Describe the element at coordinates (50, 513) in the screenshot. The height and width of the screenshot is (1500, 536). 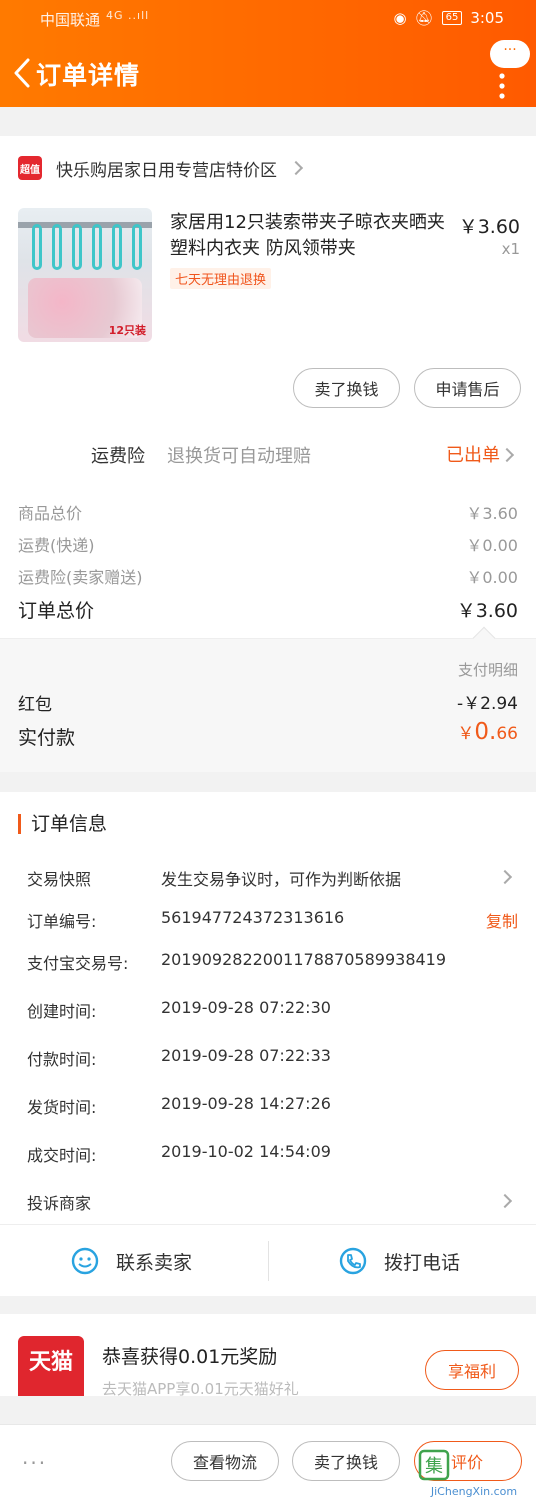
I see `fee-label: 商品总价` at that location.